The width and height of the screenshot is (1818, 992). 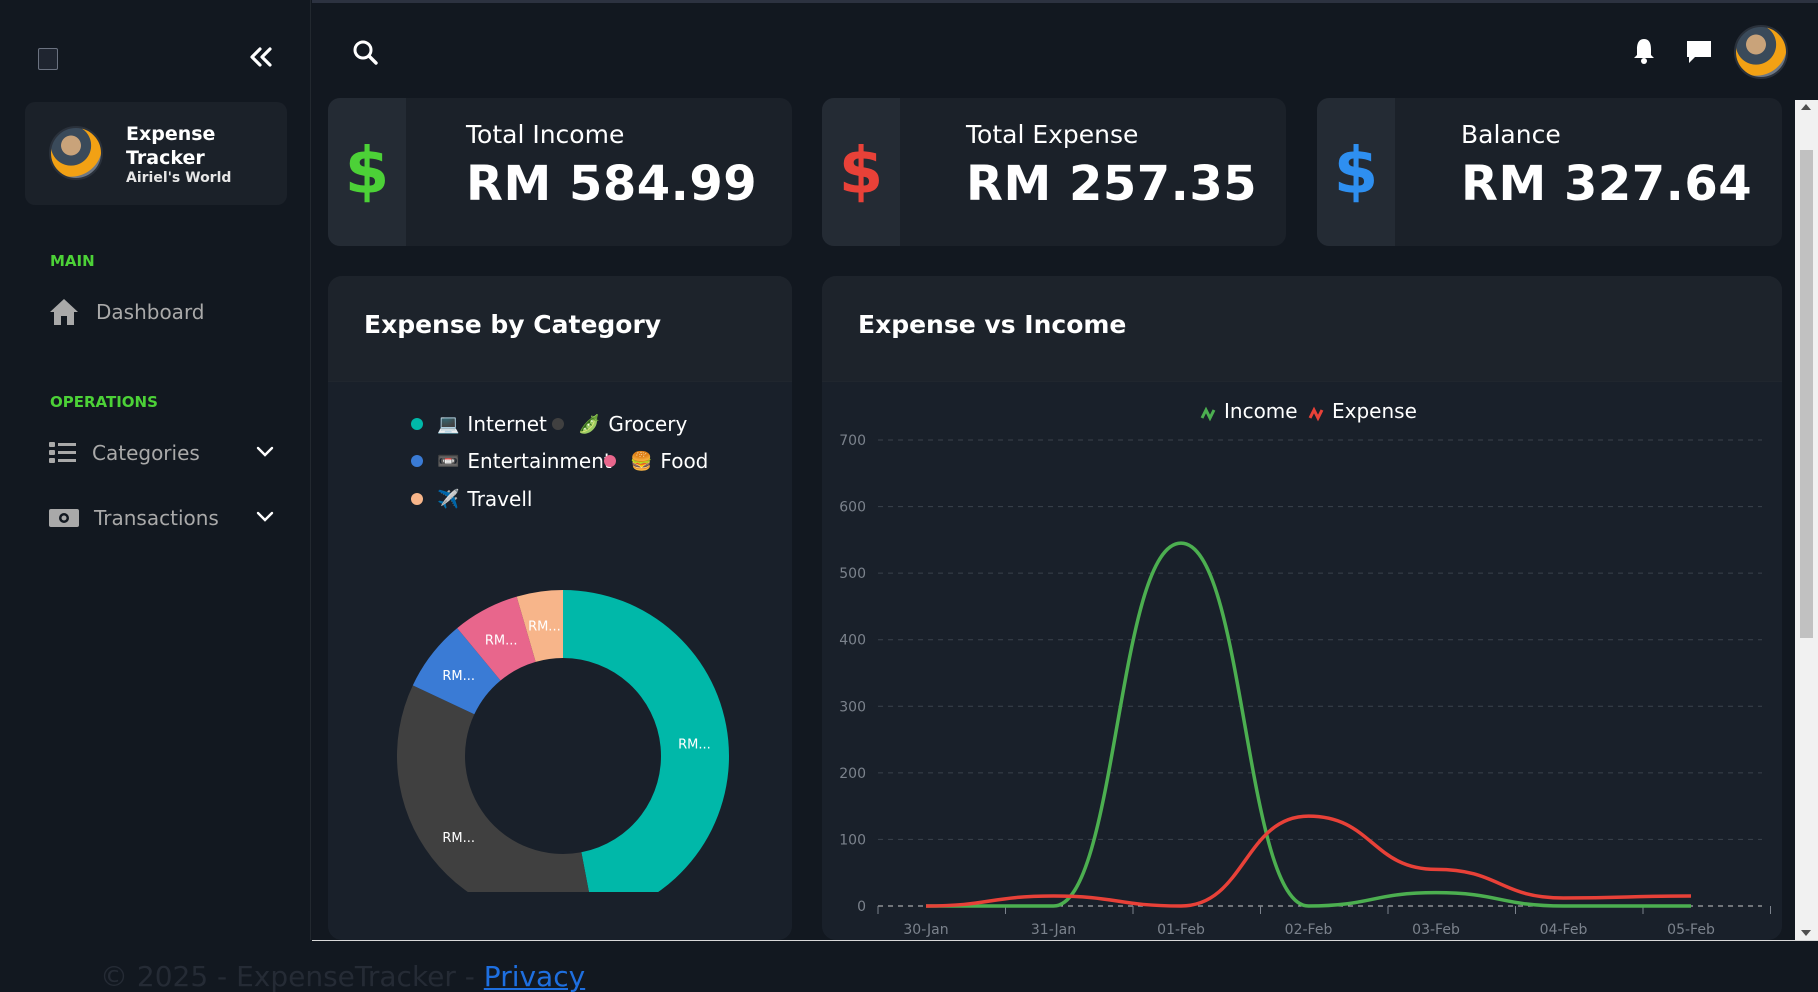 I want to click on y-tick-label: 300, so click(x=852, y=707).